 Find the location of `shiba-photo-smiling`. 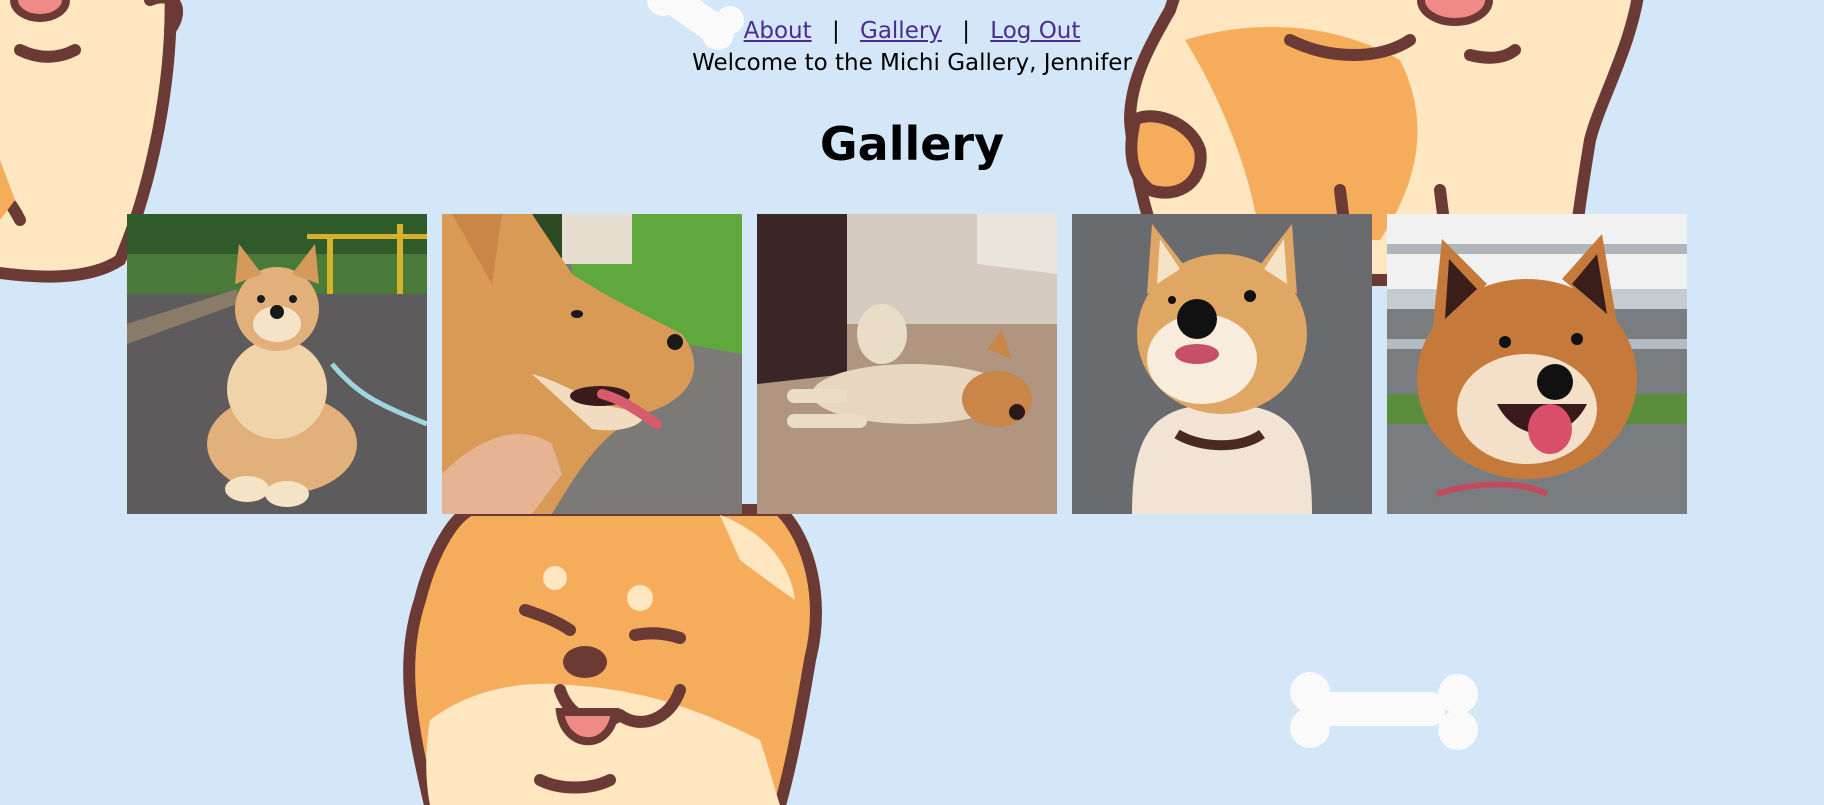

shiba-photo-smiling is located at coordinates (1537, 364).